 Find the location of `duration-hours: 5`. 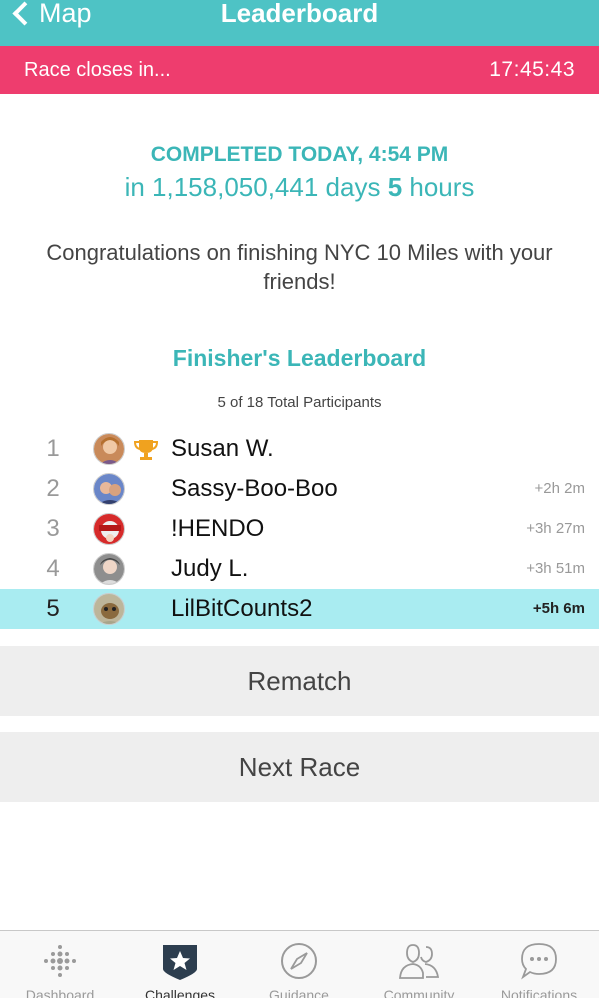

duration-hours: 5 is located at coordinates (395, 187).